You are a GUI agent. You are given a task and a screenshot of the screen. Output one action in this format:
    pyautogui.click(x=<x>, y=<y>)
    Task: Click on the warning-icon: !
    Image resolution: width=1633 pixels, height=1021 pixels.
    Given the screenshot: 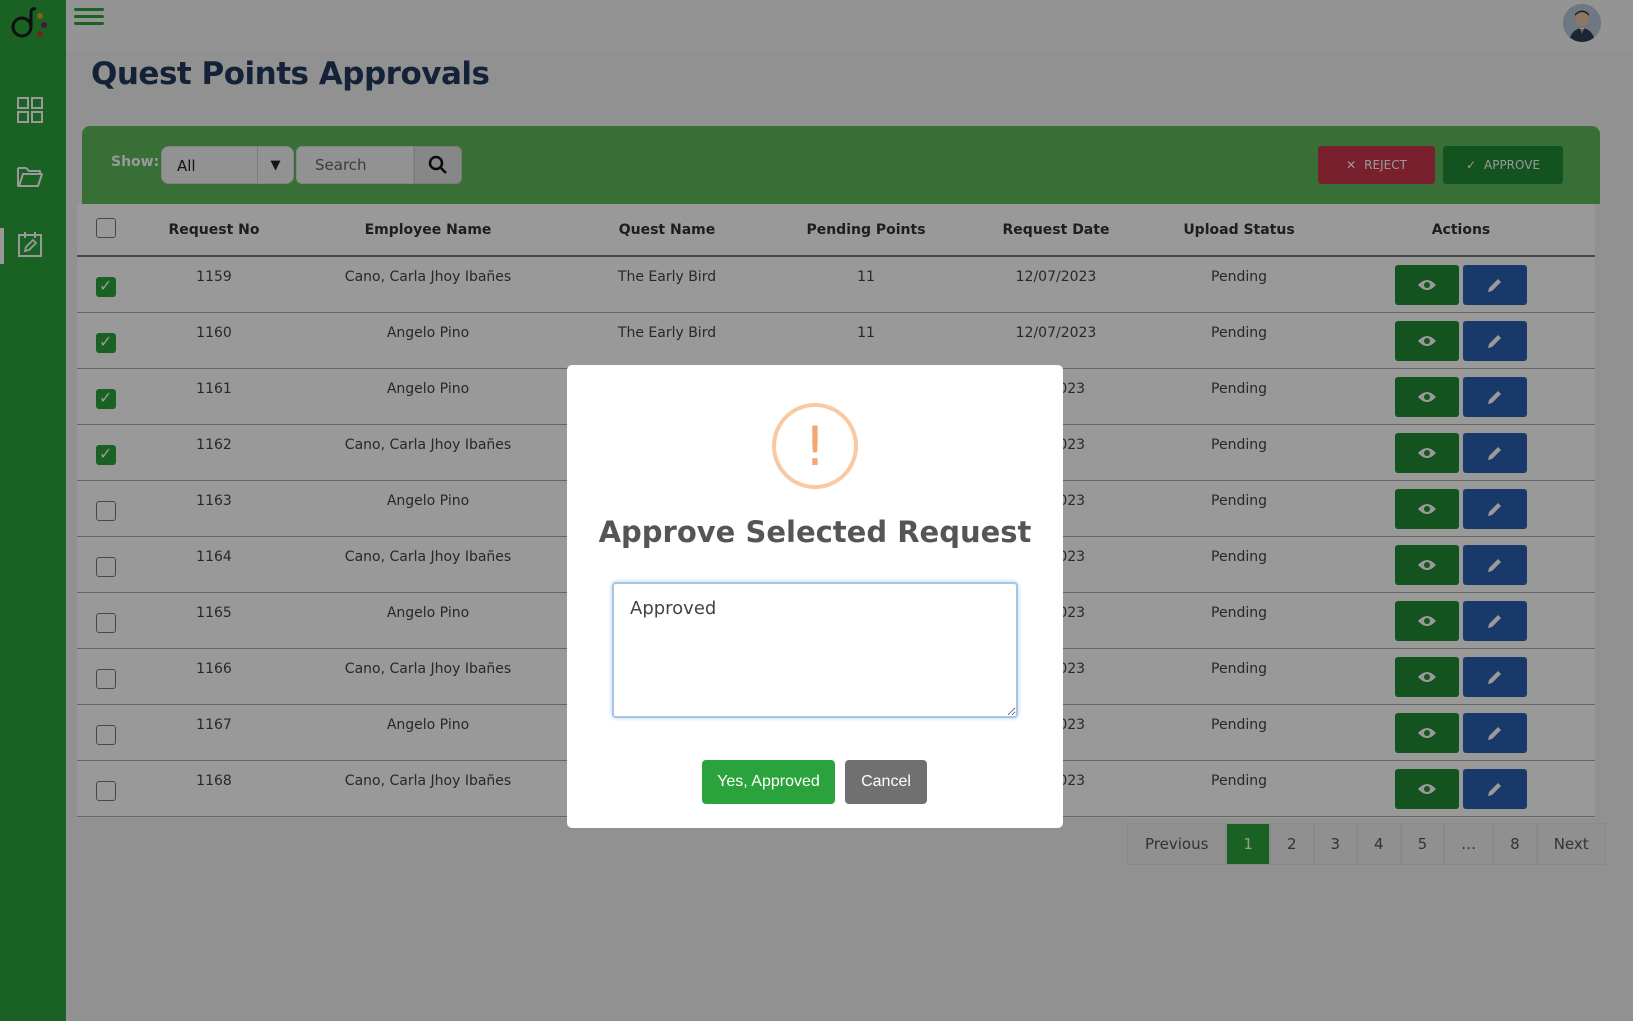 What is the action you would take?
    pyautogui.click(x=815, y=446)
    